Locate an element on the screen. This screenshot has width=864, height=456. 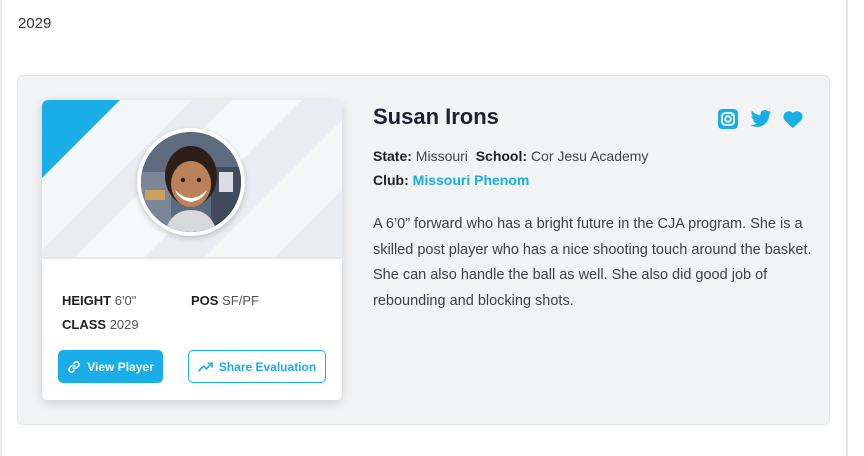
social-links is located at coordinates (761, 119).